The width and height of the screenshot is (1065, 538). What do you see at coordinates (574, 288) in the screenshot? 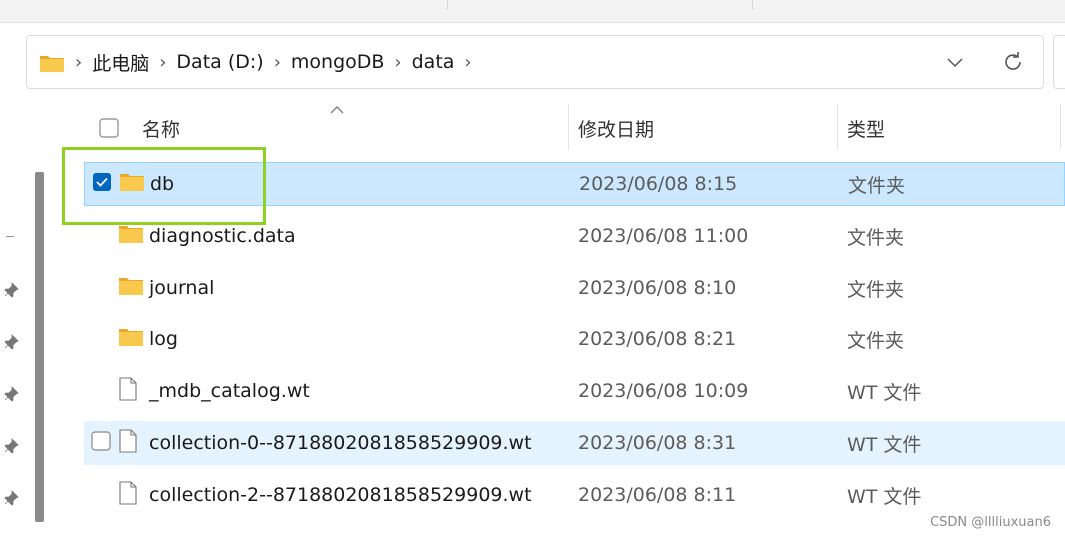
I see `file-row: journal 2023/06/08 8:10 文件夹` at bounding box center [574, 288].